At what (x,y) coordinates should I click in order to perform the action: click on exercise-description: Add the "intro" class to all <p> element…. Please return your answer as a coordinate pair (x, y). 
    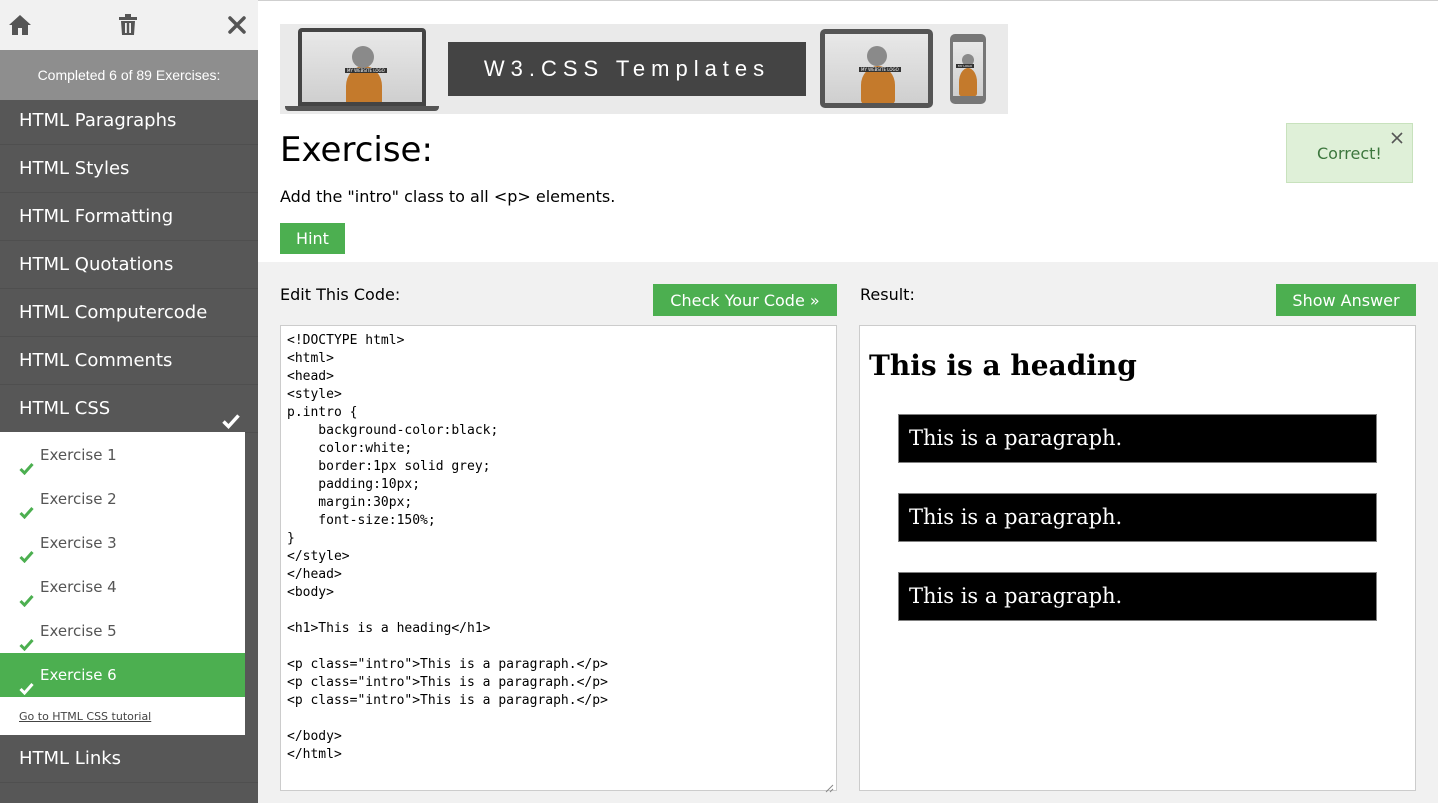
    Looking at the image, I should click on (448, 196).